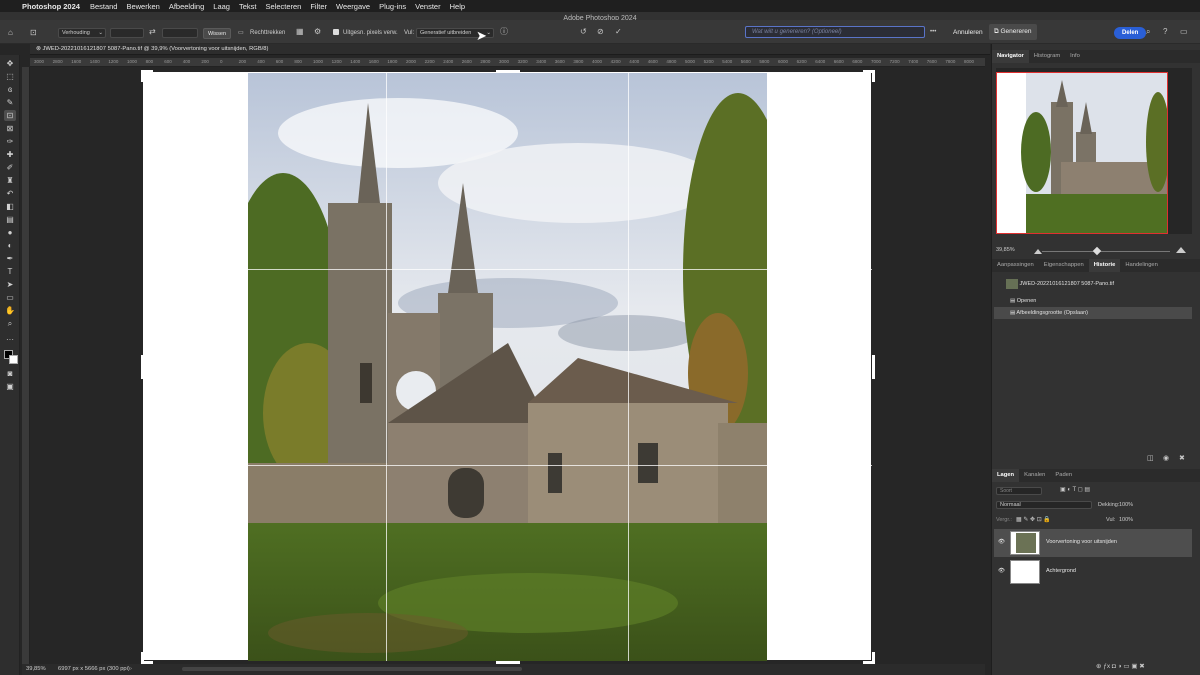 Image resolution: width=1200 pixels, height=675 pixels. What do you see at coordinates (82, 33) in the screenshot?
I see `ratio-select: Verhouding ⌄` at bounding box center [82, 33].